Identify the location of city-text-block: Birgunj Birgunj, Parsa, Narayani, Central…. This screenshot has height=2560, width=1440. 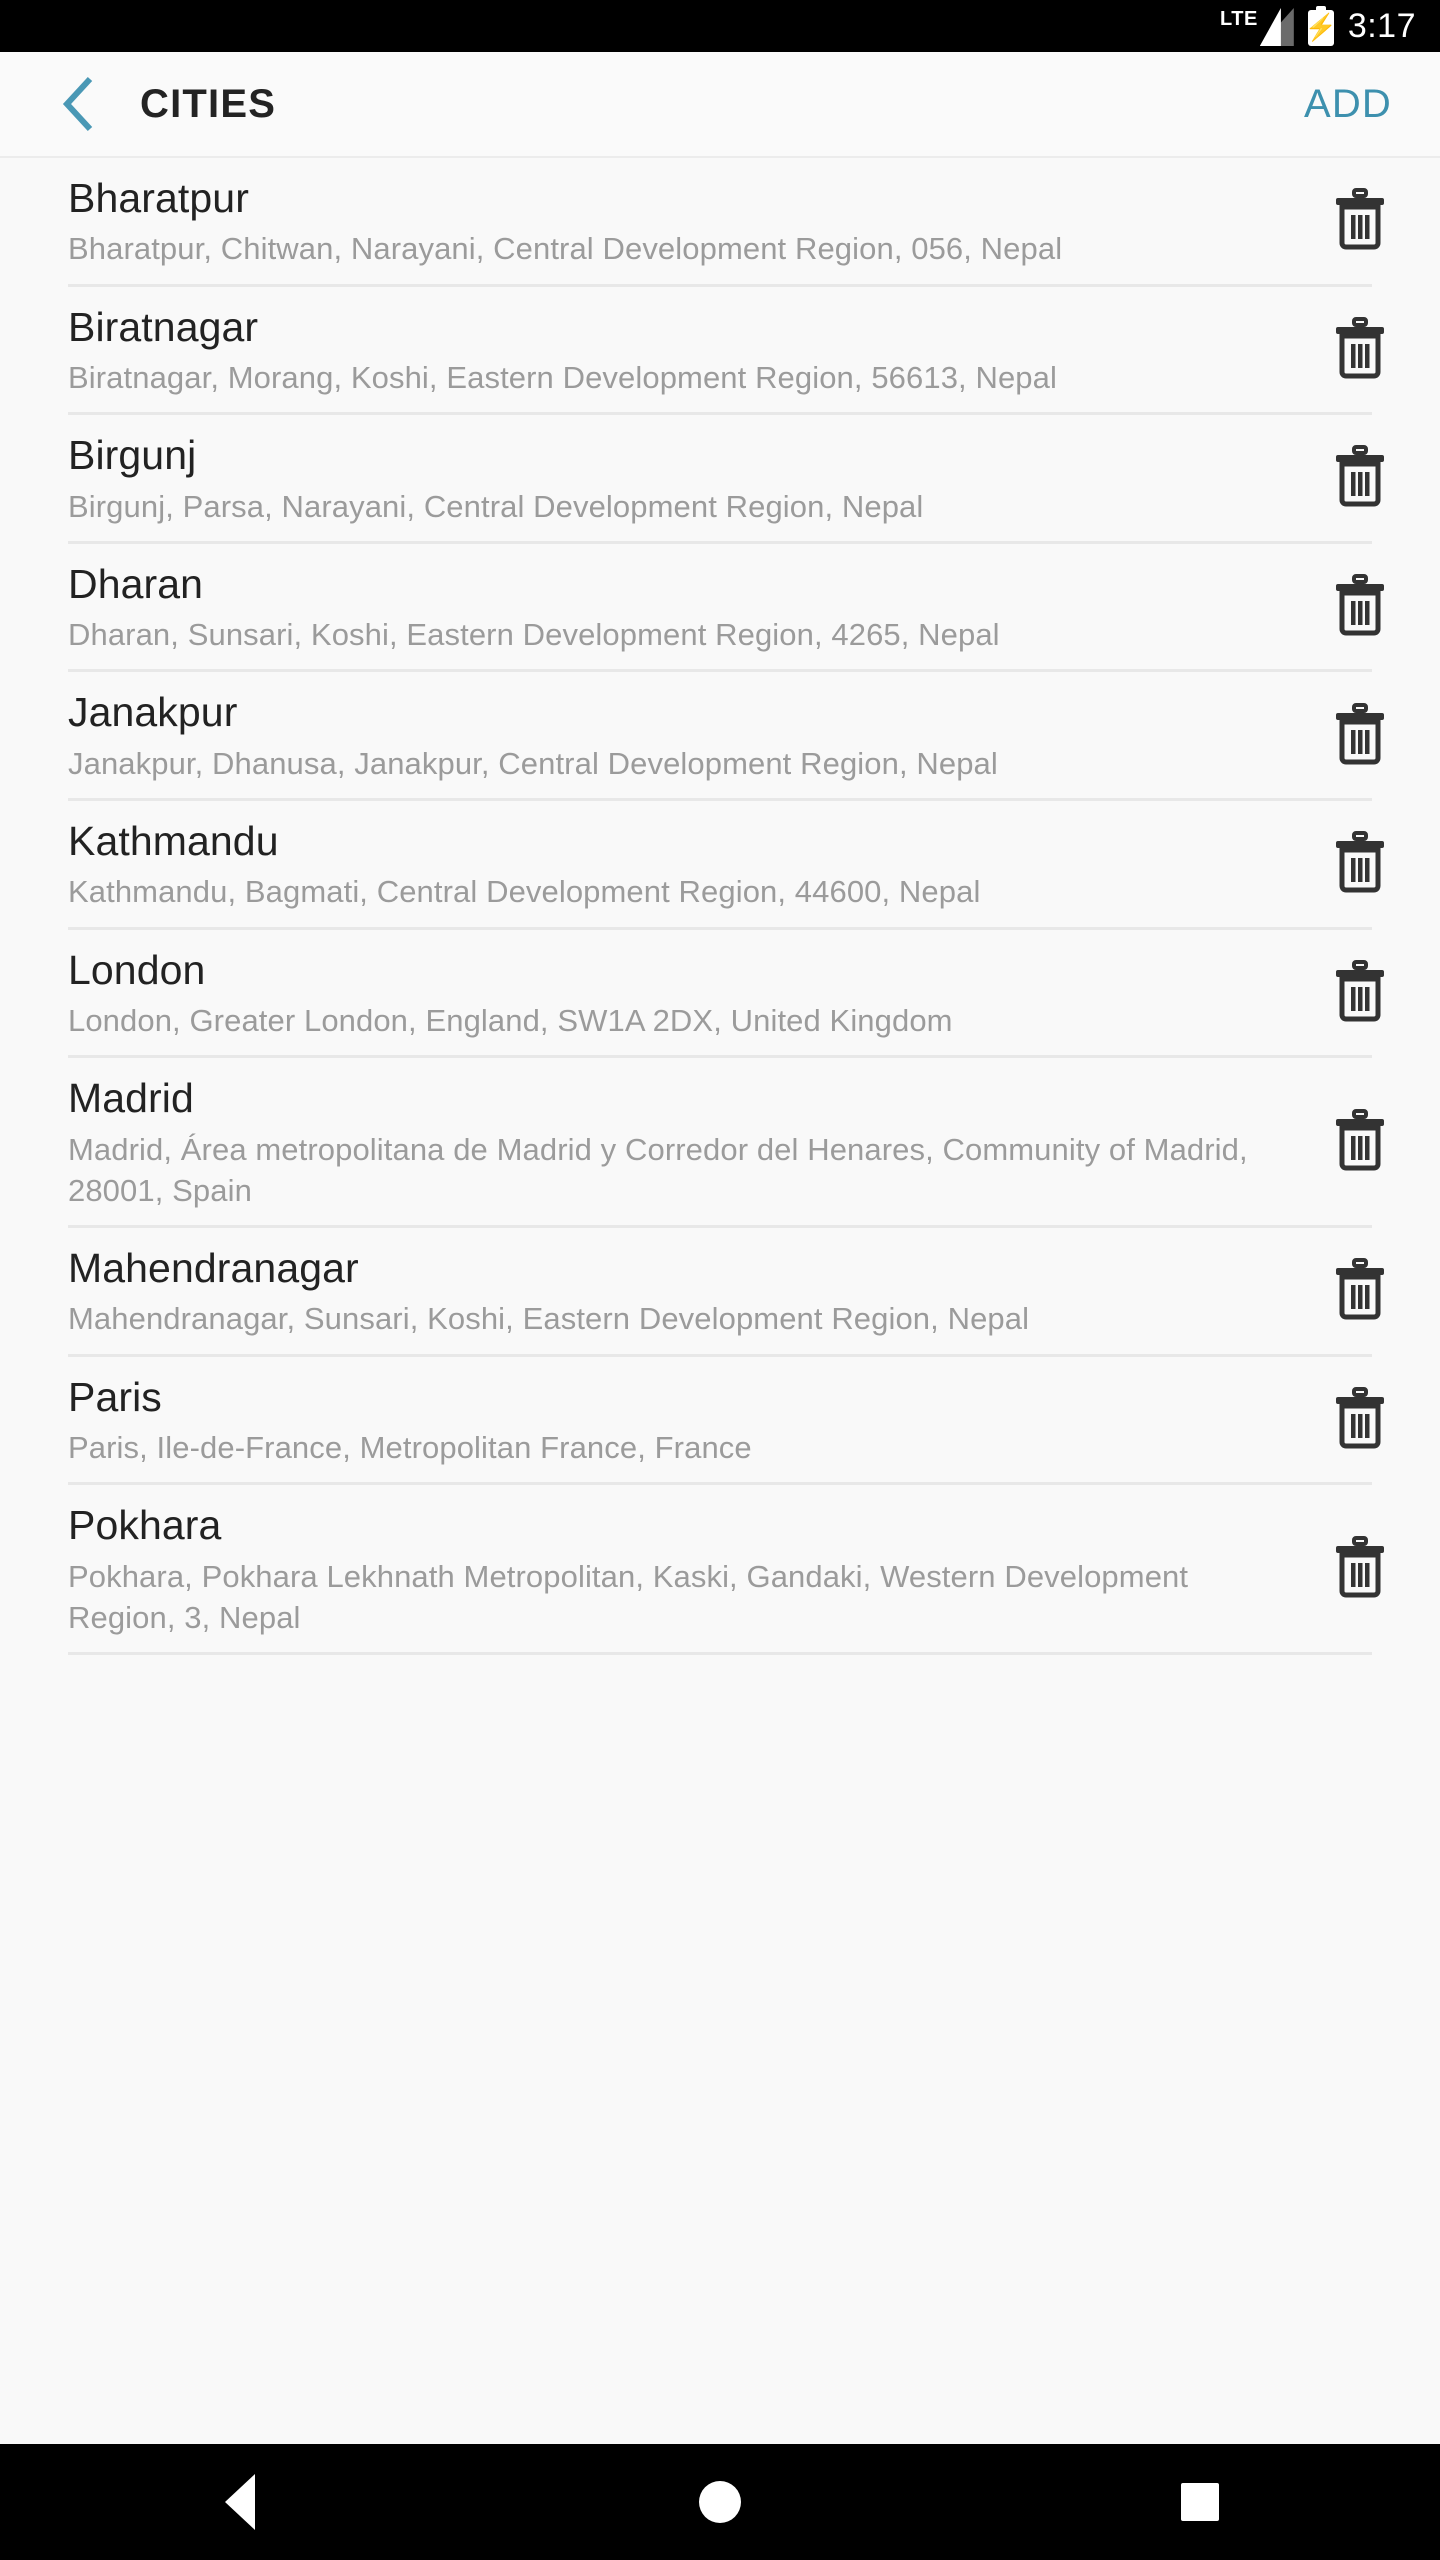
(640, 486).